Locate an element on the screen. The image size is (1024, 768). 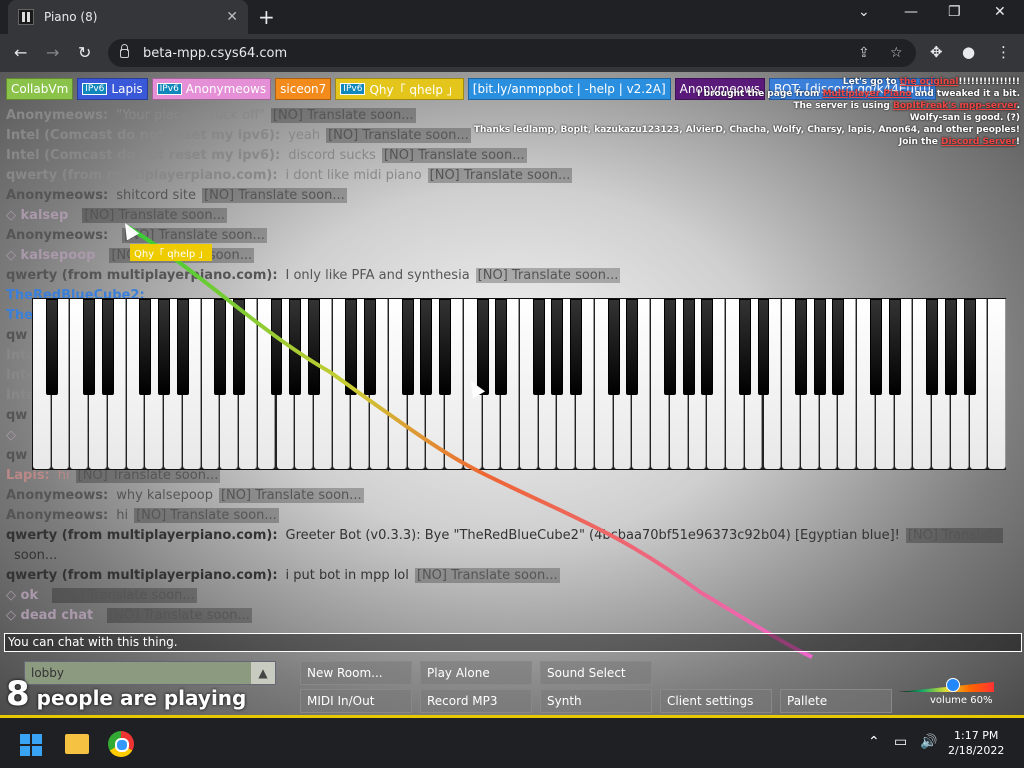
file-explorer-icon is located at coordinates (77, 744).